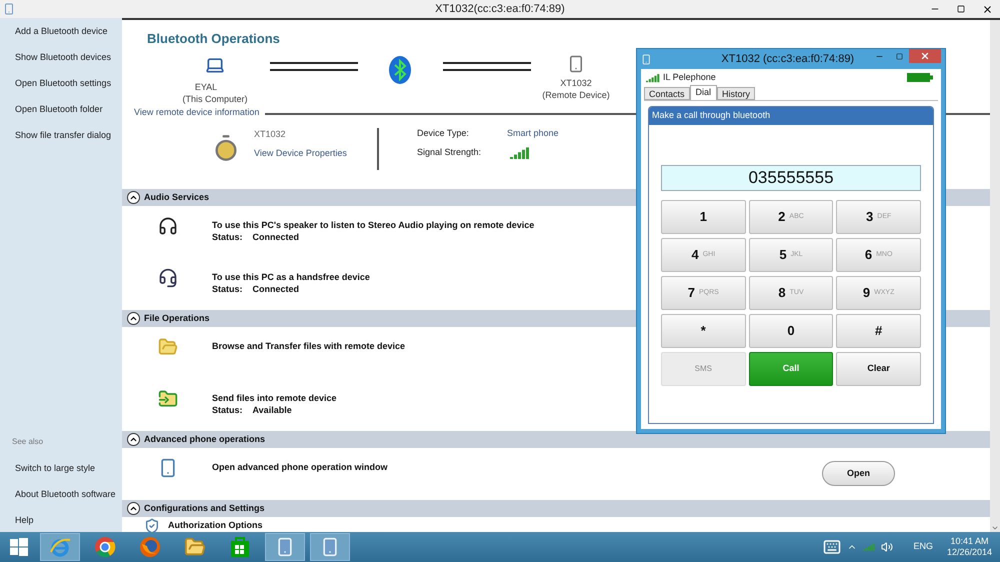 Image resolution: width=1000 pixels, height=562 pixels. What do you see at coordinates (703, 217) in the screenshot?
I see `dial-key: 1` at bounding box center [703, 217].